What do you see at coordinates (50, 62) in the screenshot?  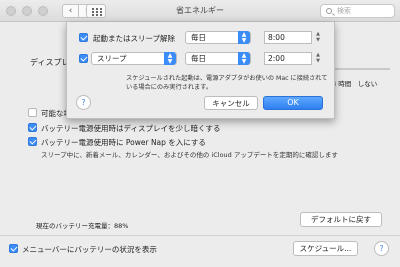 I see `display-sleep-label: ディスプレ` at bounding box center [50, 62].